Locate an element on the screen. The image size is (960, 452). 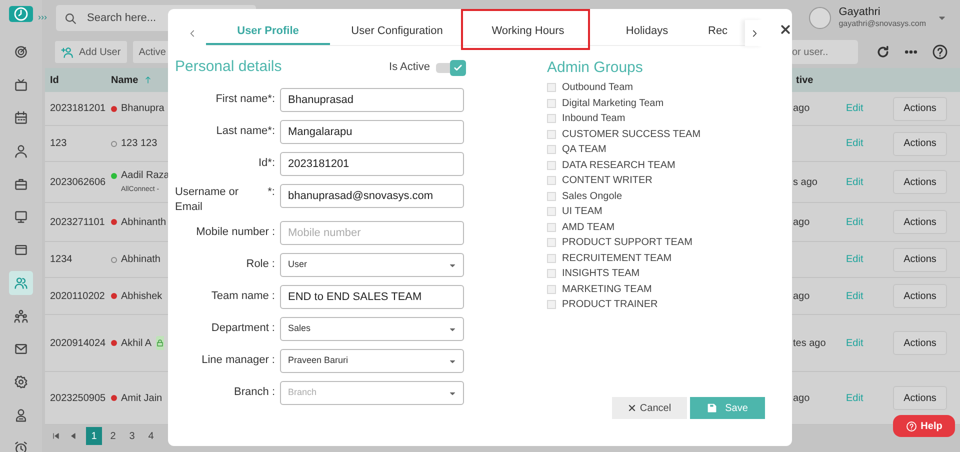
tab: User Configuration is located at coordinates (397, 32).